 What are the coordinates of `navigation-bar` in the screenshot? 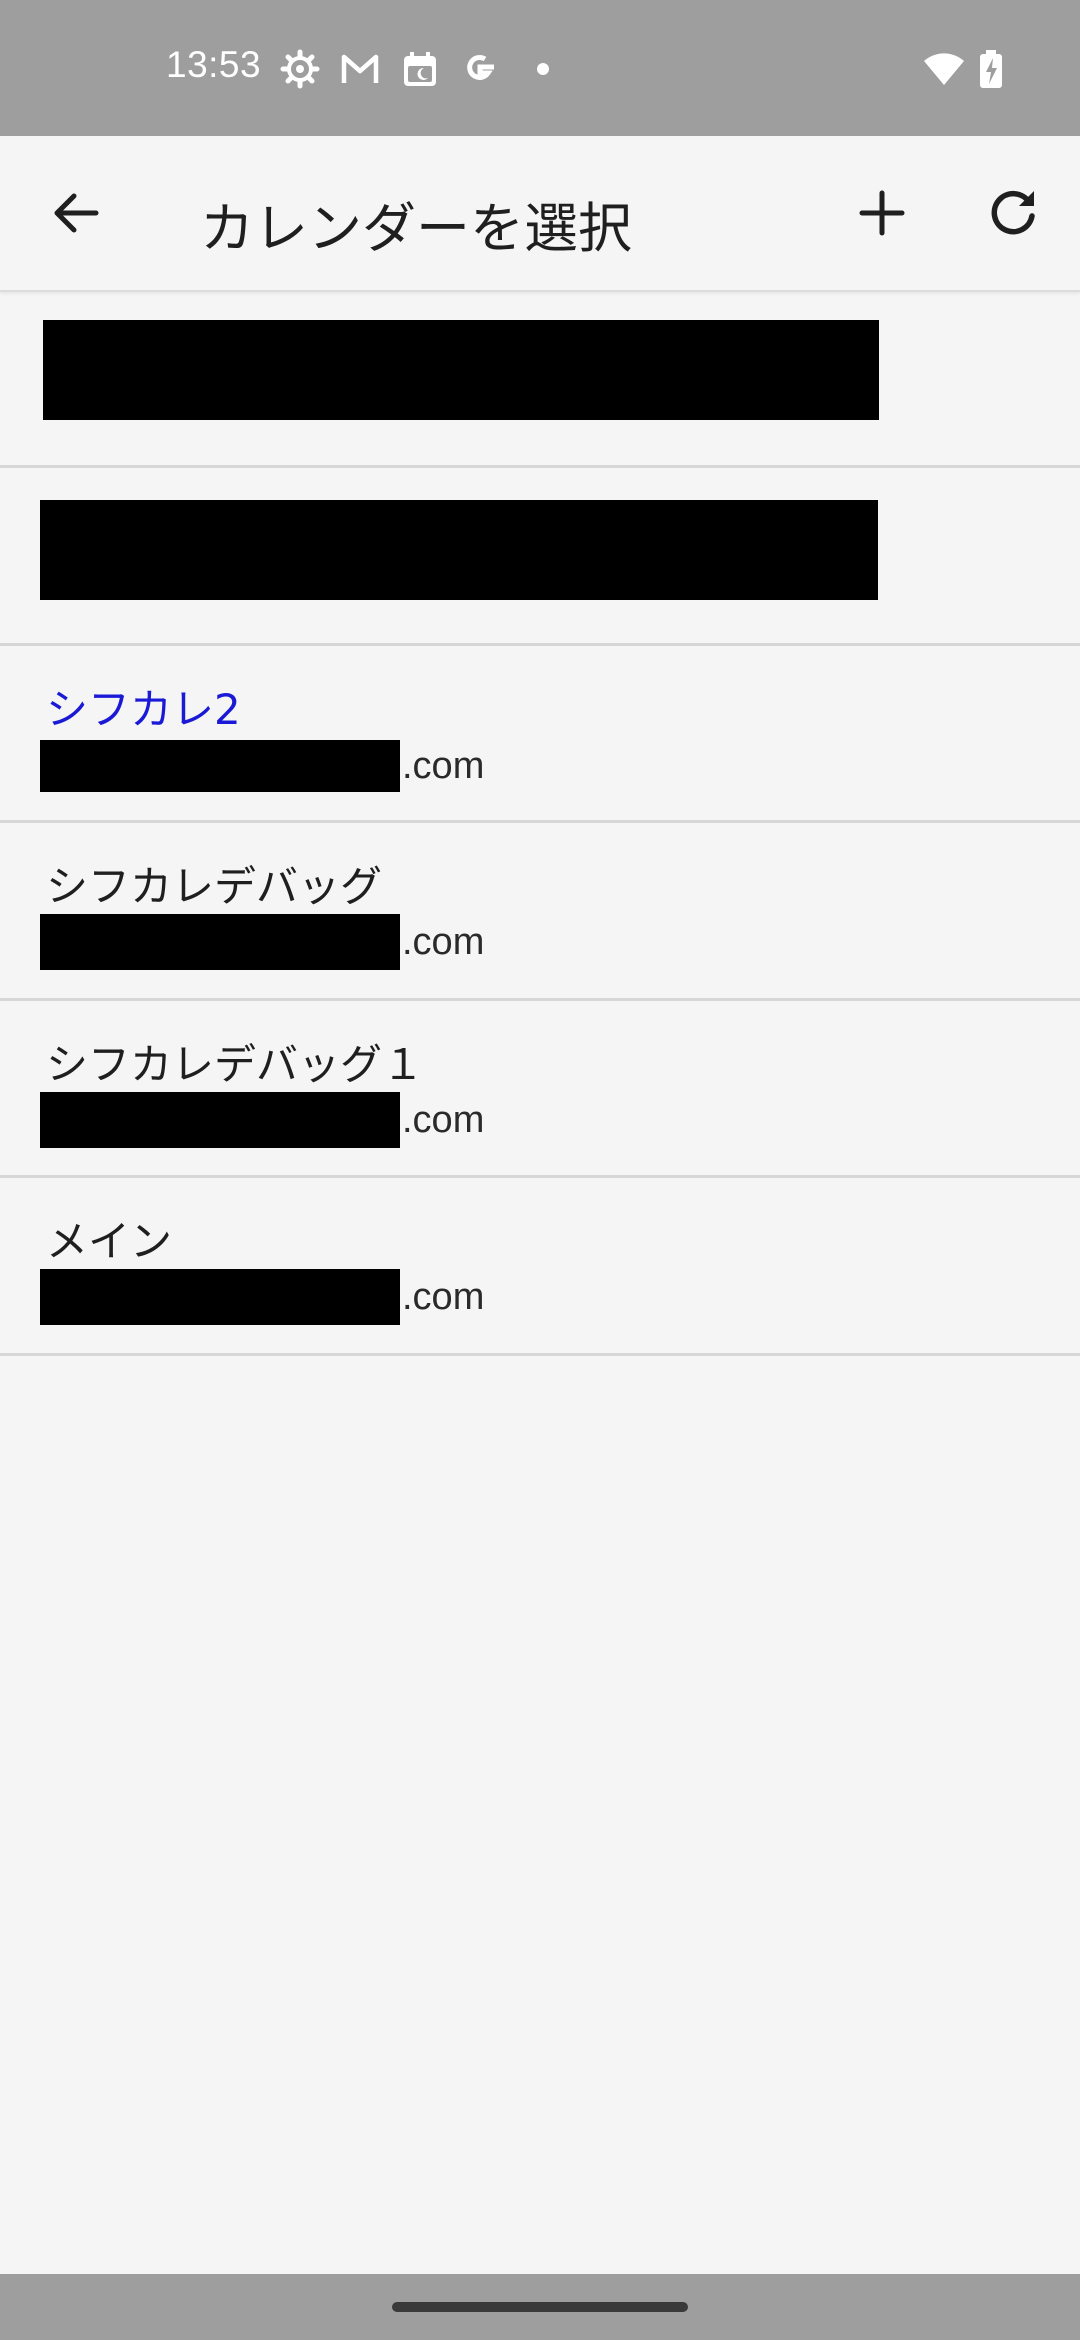 It's located at (540, 2307).